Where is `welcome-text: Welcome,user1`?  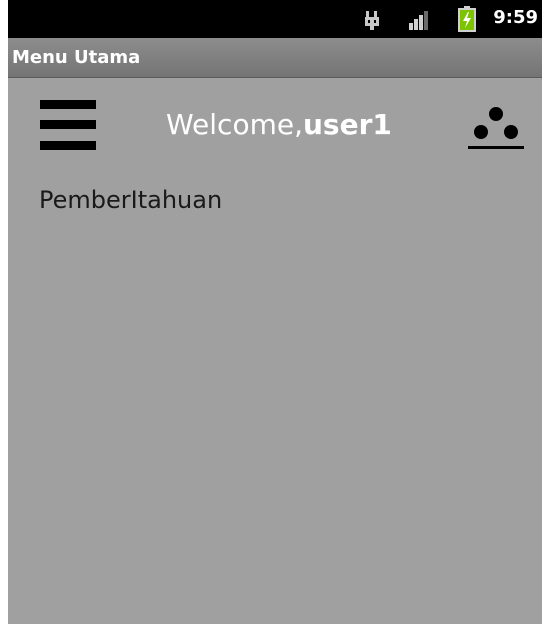 welcome-text: Welcome,user1 is located at coordinates (279, 124).